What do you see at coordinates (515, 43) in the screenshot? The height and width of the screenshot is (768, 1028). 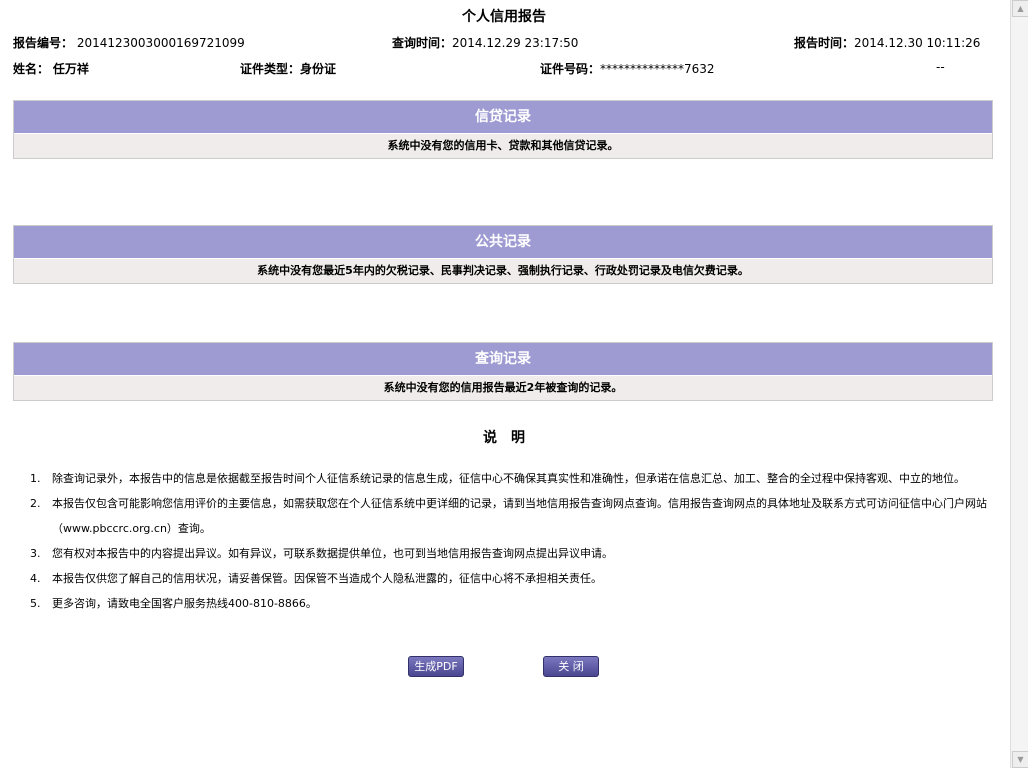 I see `query-time-value: 2014.12.29 23:17:50` at bounding box center [515, 43].